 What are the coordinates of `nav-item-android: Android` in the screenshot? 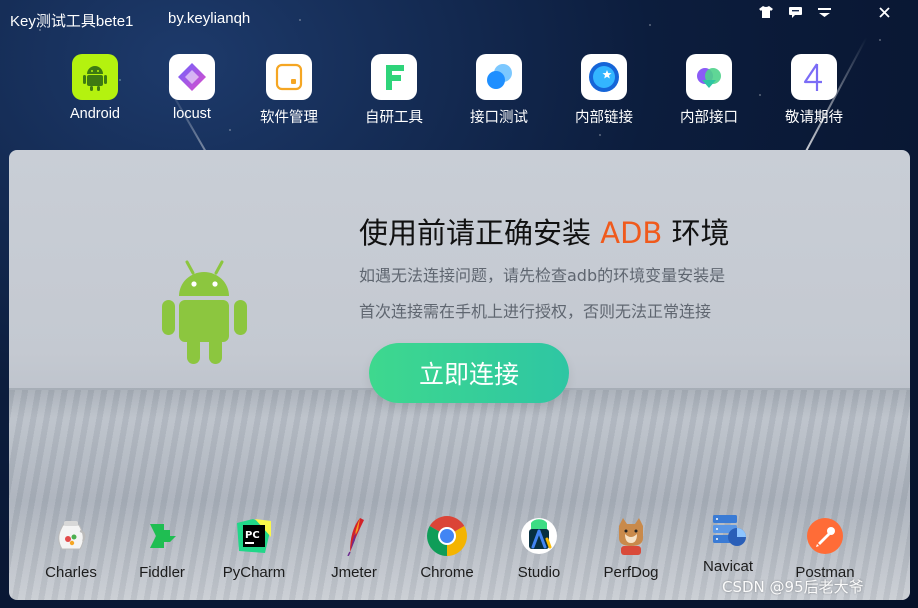 It's located at (95, 90).